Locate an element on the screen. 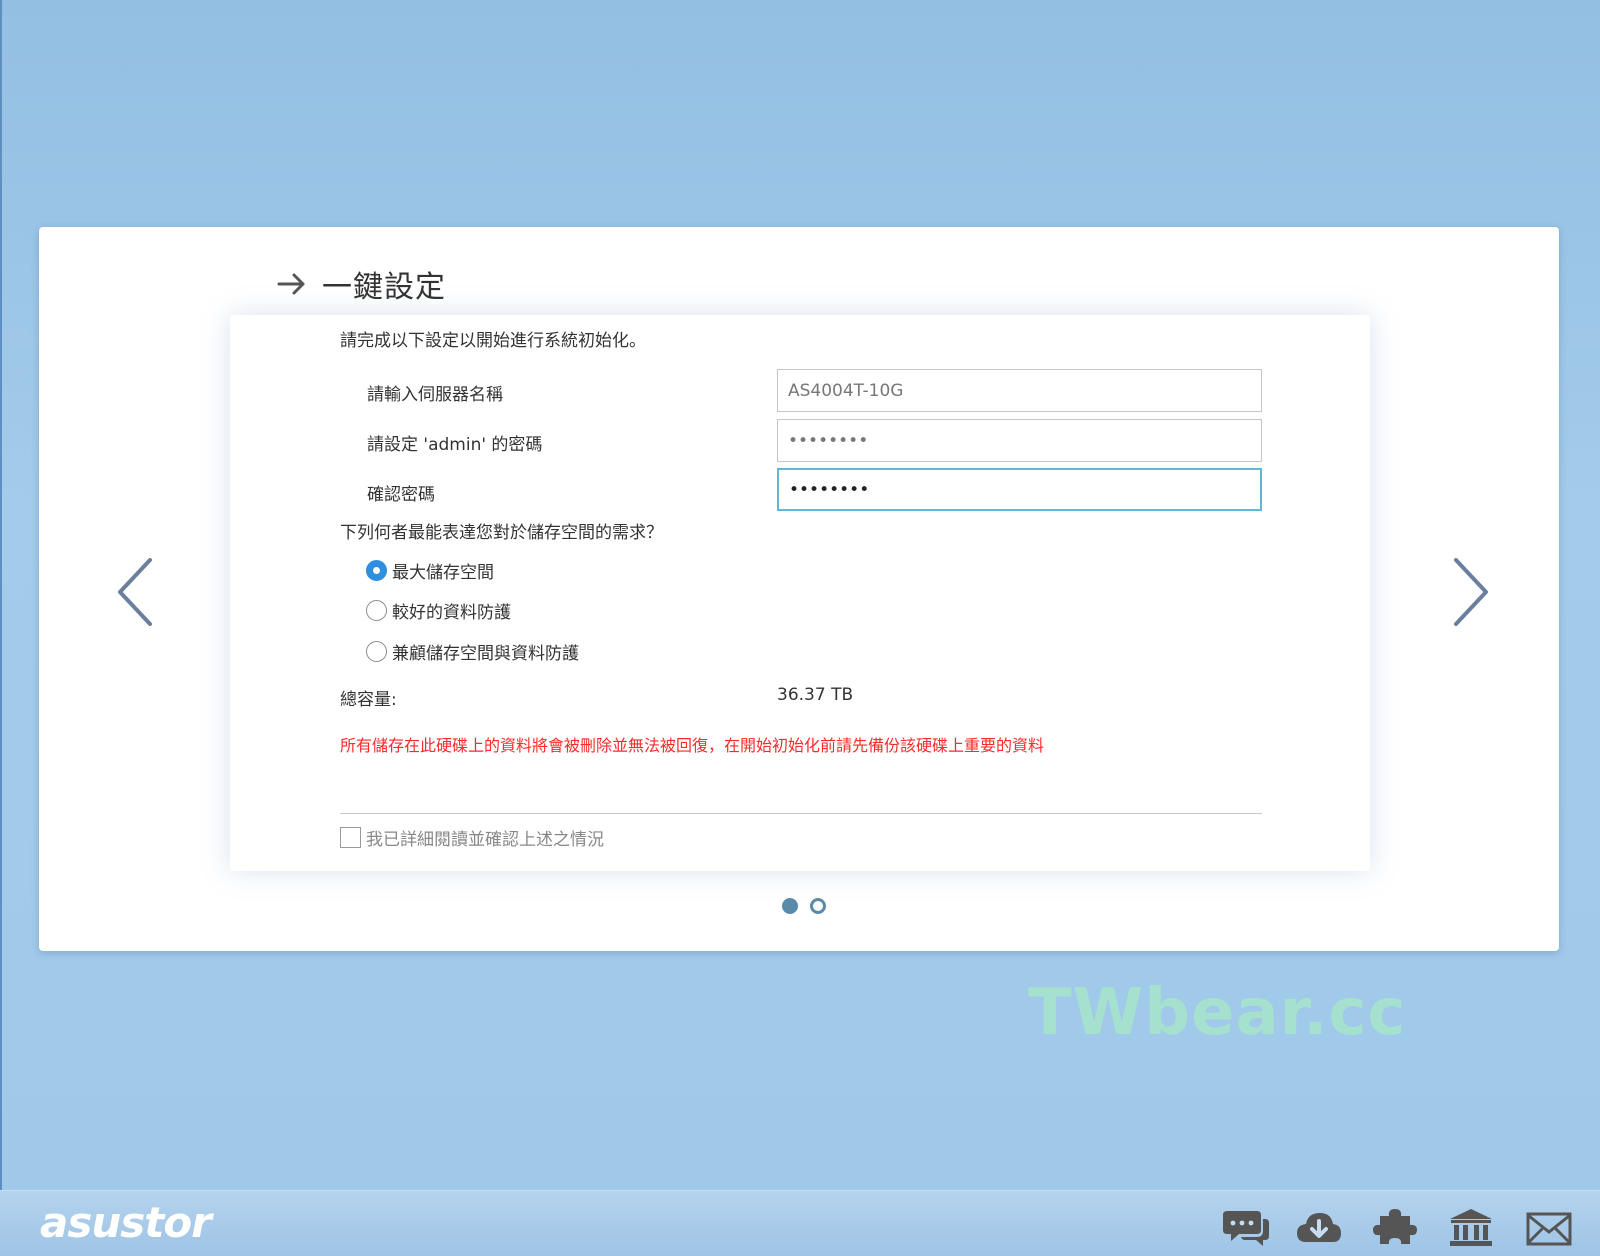 This screenshot has height=1256, width=1600. confirm-password-input is located at coordinates (1019, 489).